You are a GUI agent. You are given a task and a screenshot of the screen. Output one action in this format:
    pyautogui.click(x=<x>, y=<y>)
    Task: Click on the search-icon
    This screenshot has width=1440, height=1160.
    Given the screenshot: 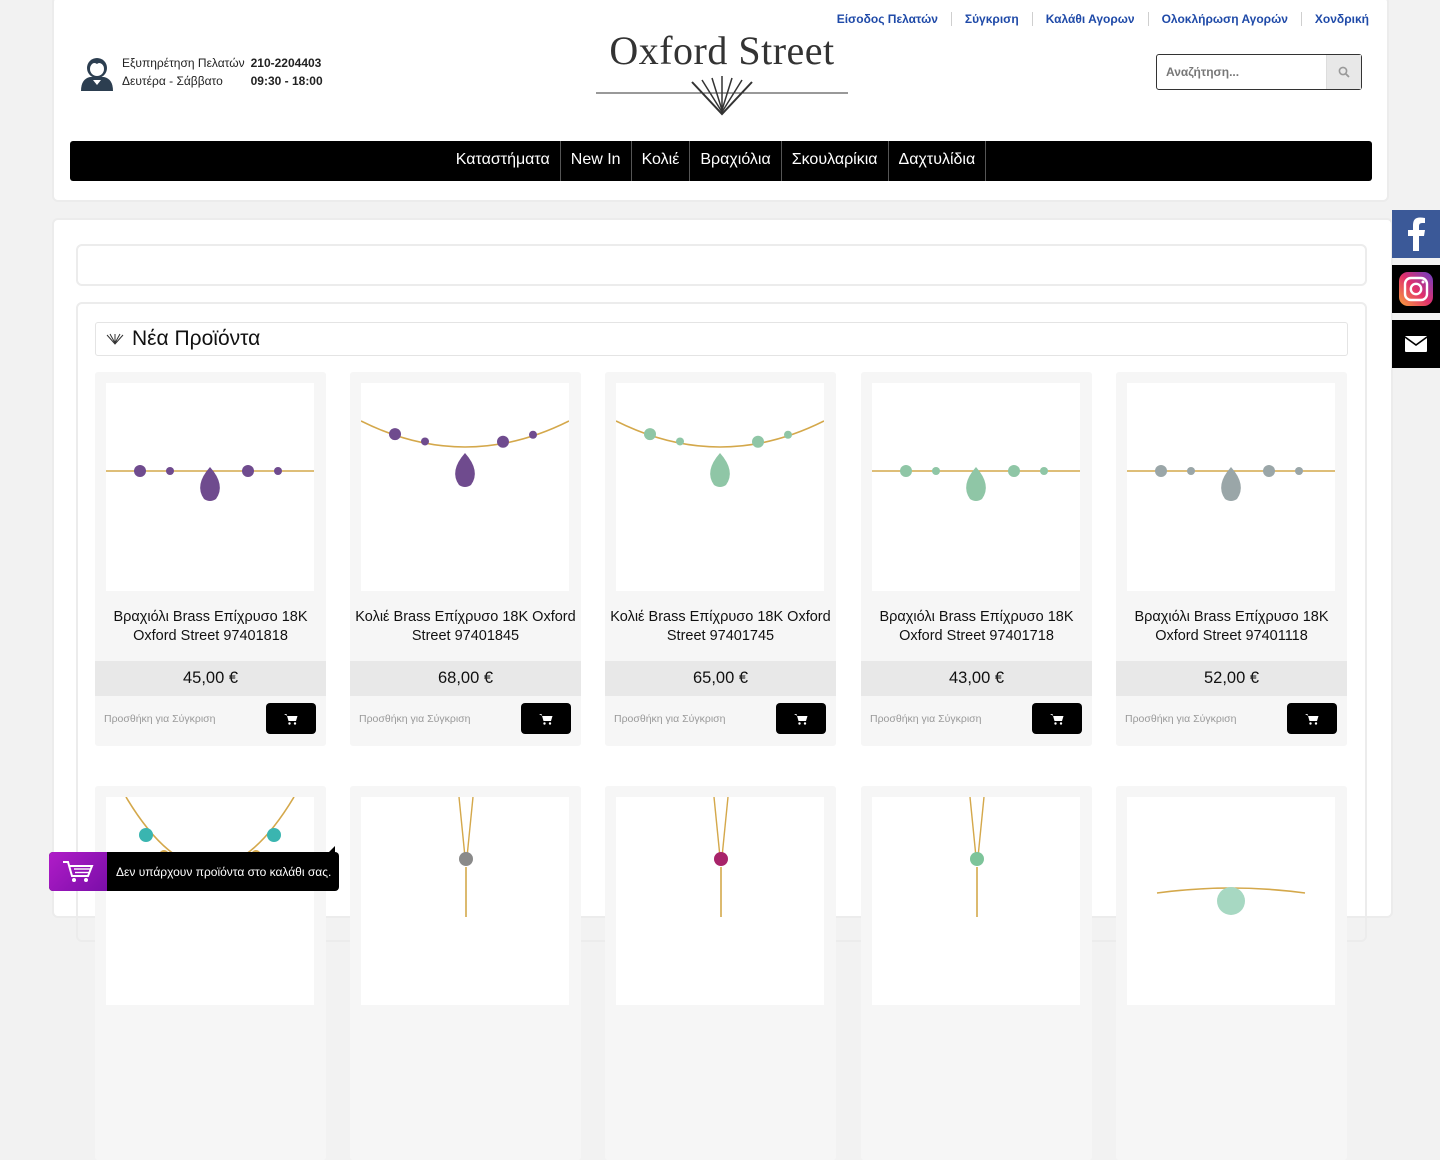 What is the action you would take?
    pyautogui.click(x=1344, y=72)
    